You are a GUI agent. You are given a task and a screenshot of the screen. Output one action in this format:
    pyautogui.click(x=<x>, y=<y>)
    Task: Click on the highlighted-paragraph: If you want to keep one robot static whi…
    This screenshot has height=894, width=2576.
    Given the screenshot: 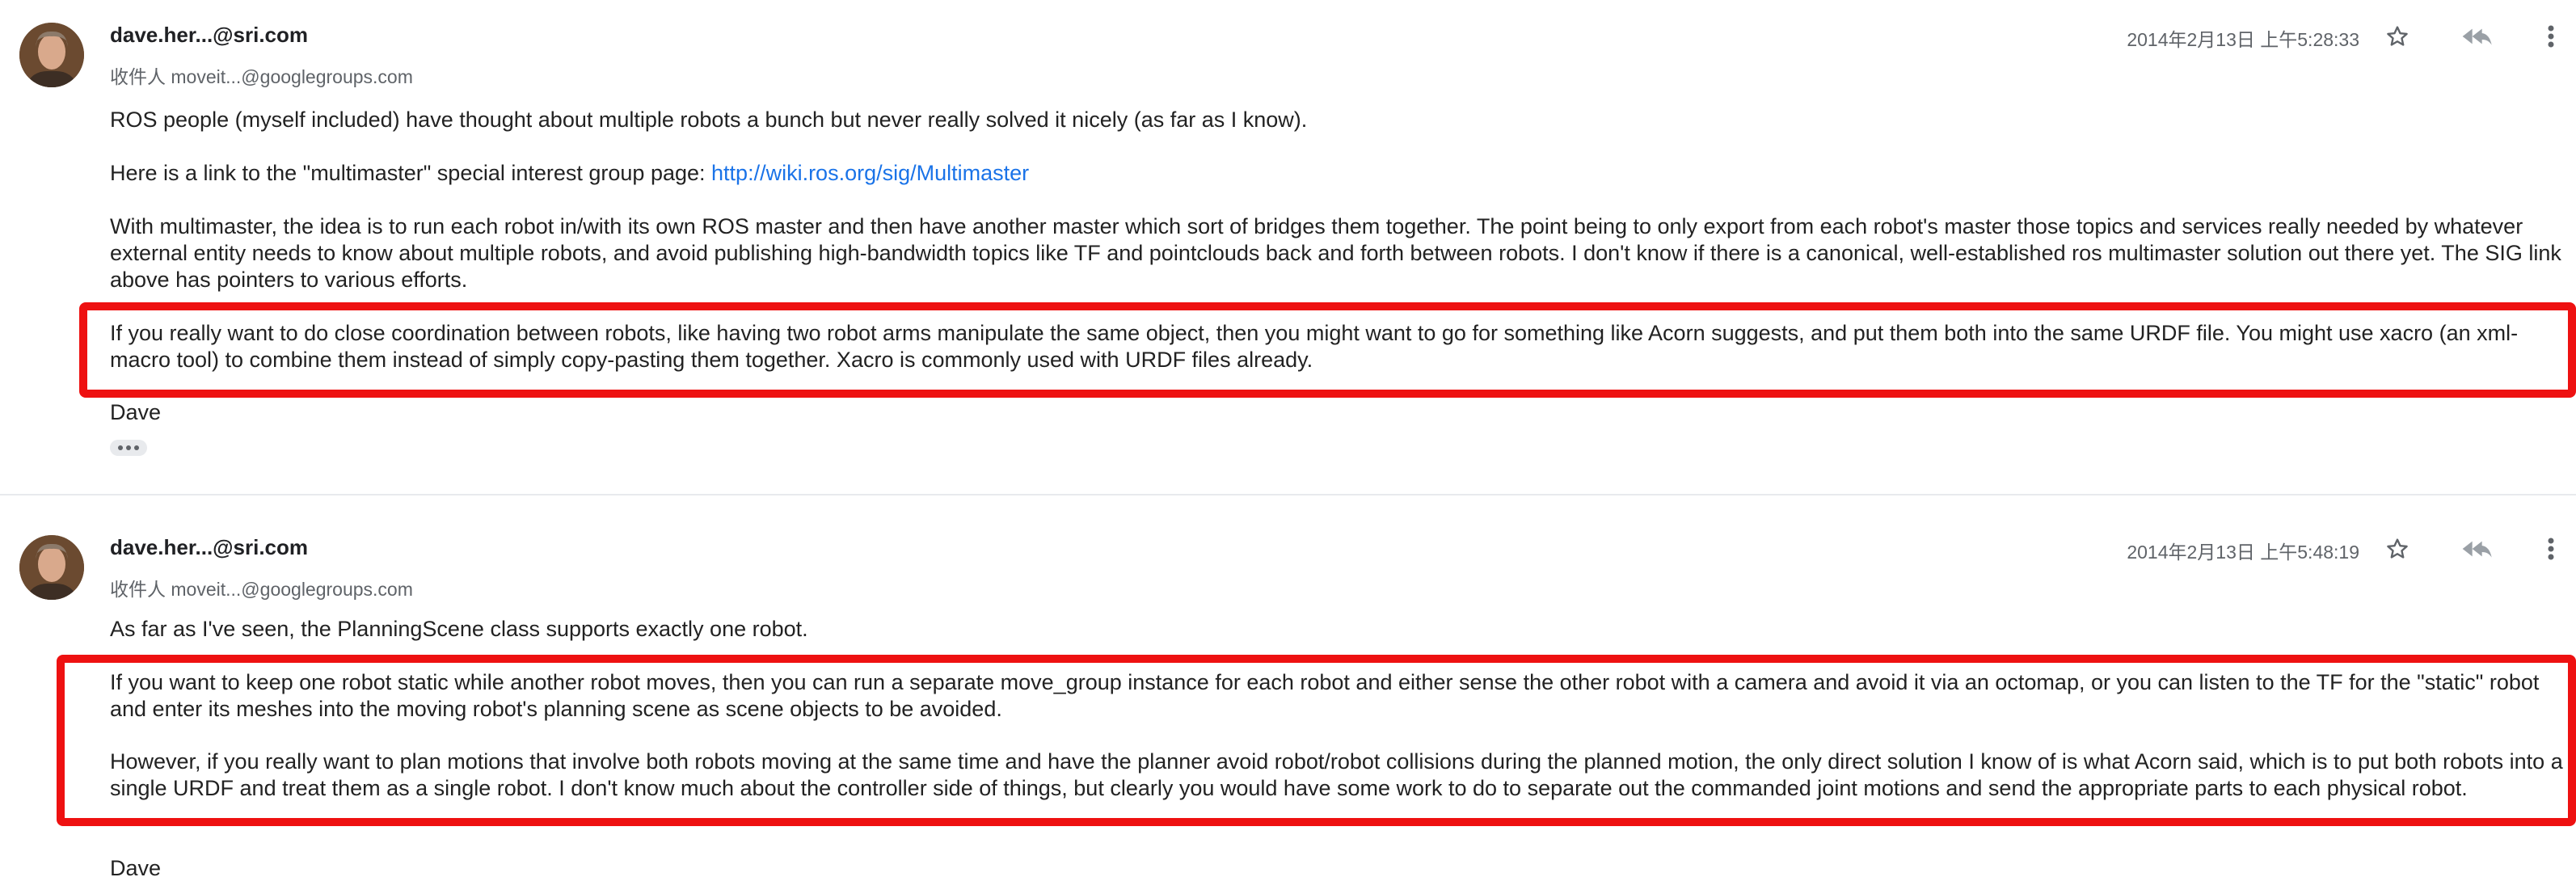 What is the action you would take?
    pyautogui.click(x=1325, y=695)
    